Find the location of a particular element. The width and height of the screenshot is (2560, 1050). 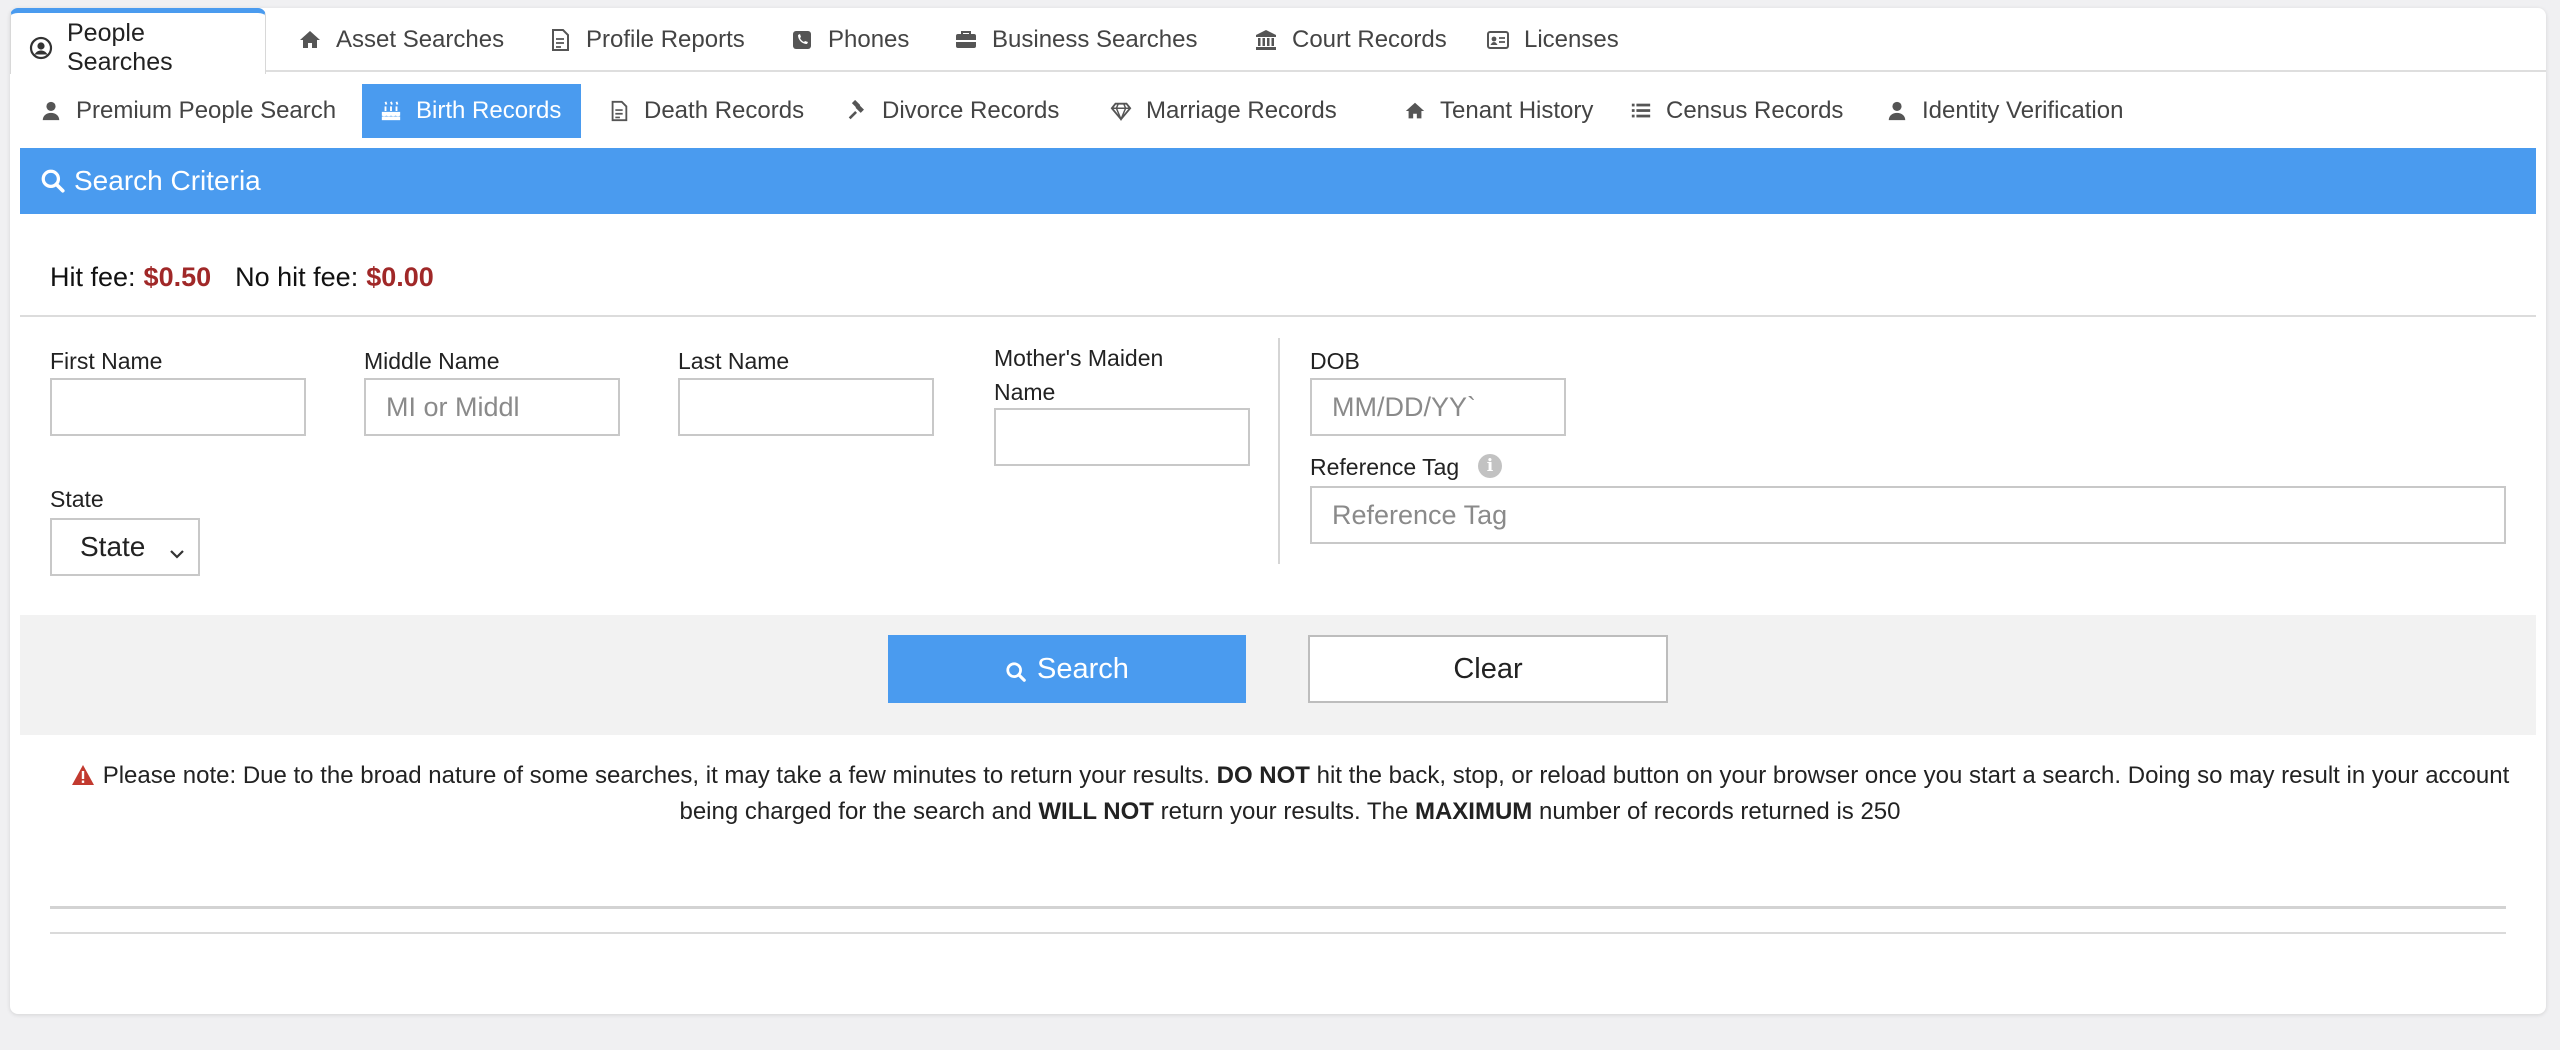

first-name-label: First Name is located at coordinates (106, 361).